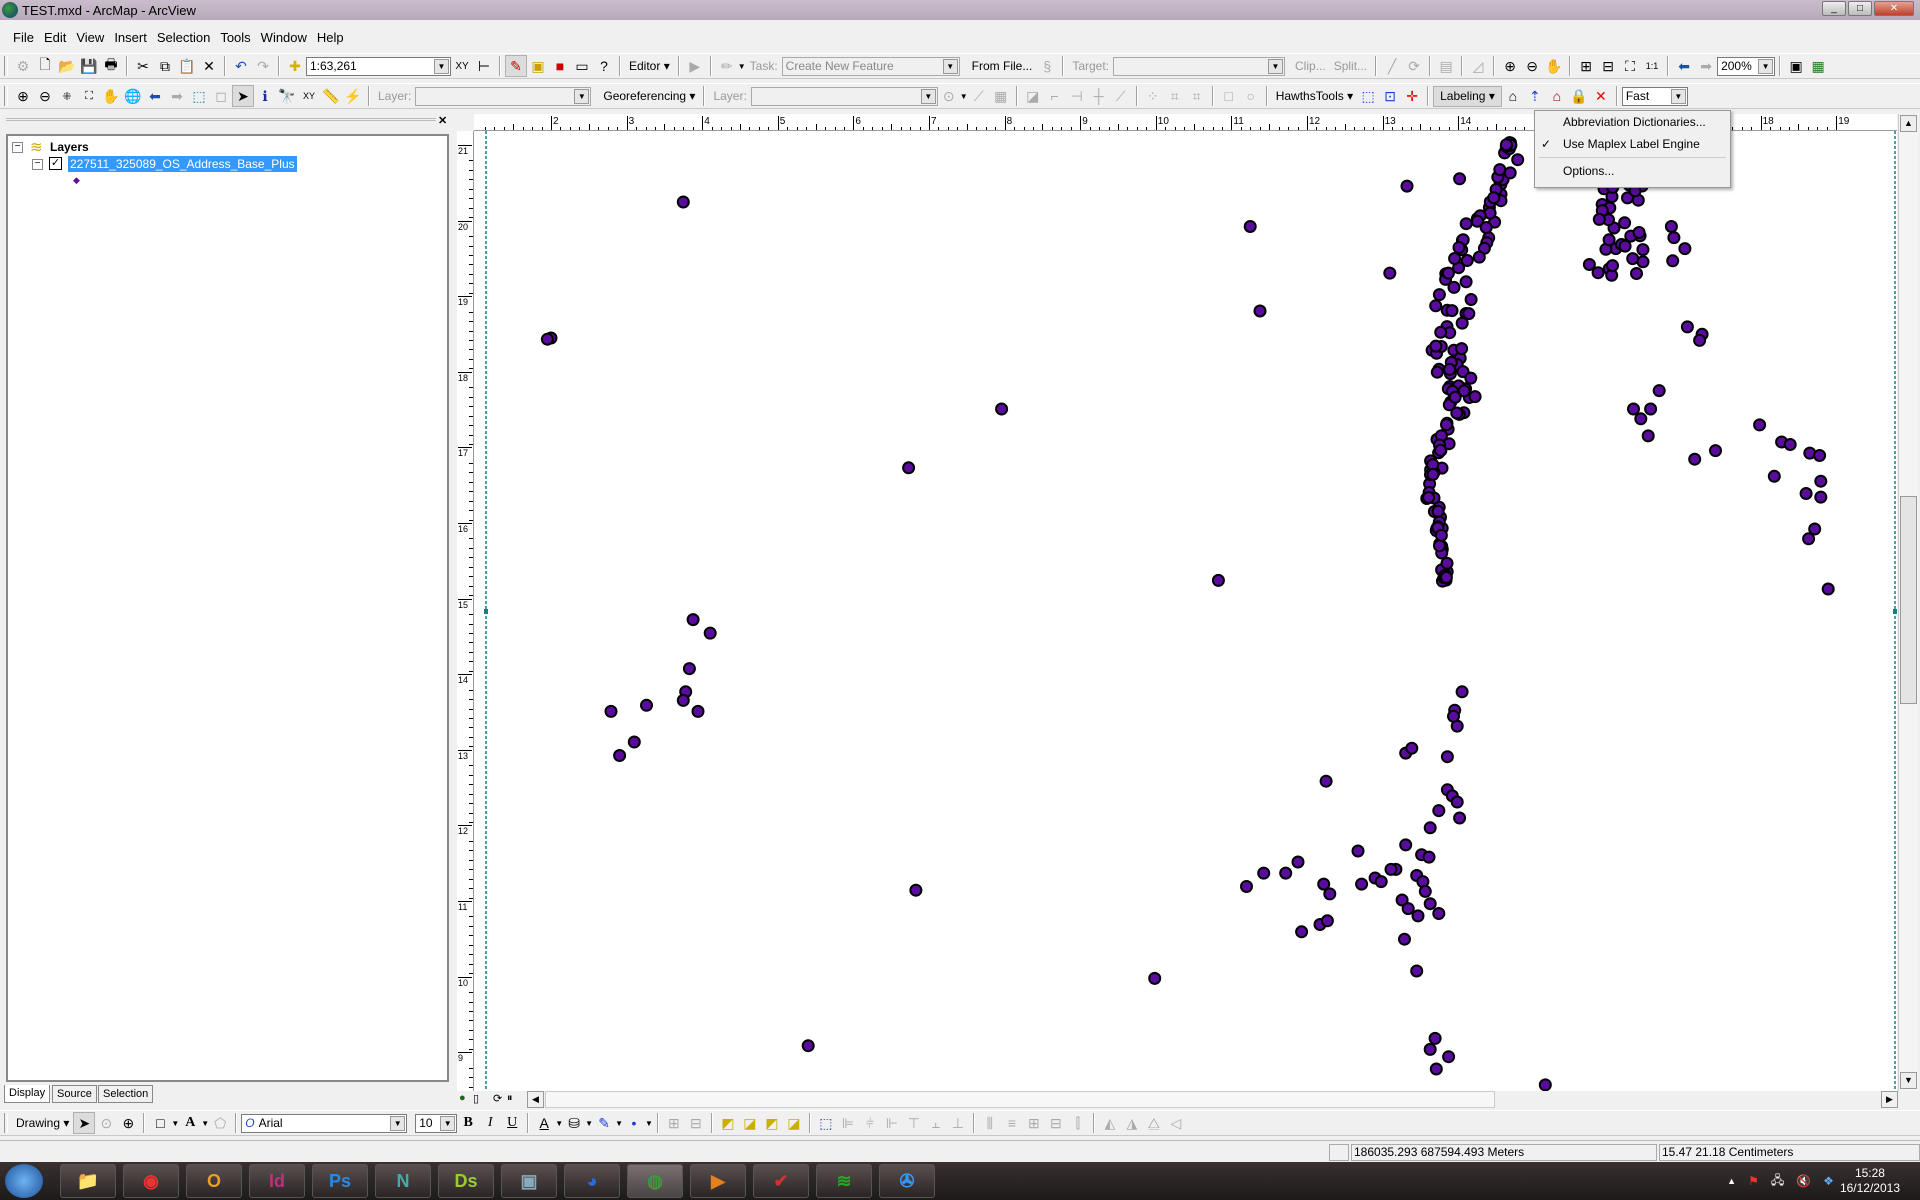  Describe the element at coordinates (24, 1181) in the screenshot. I see `start-button` at that location.